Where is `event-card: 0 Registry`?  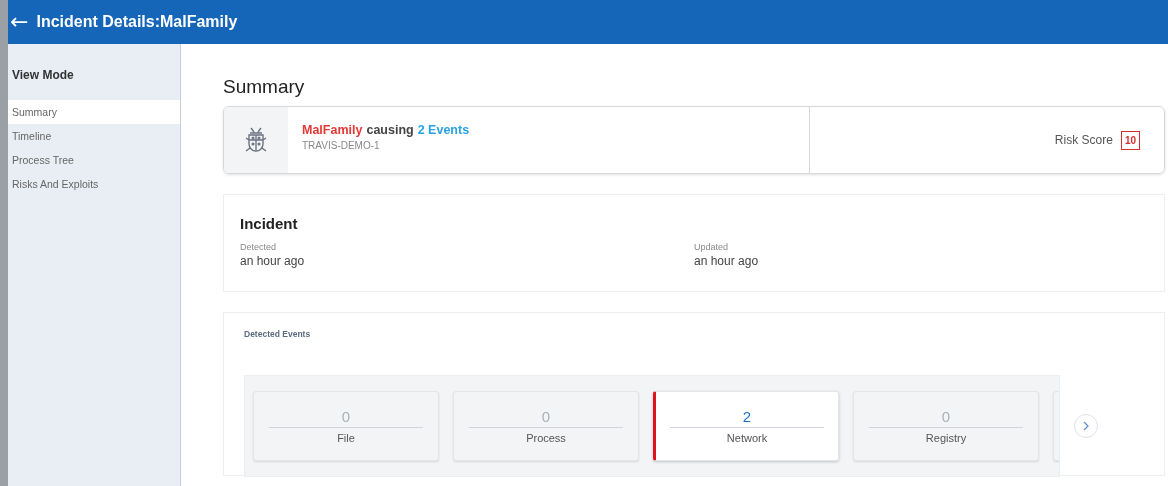
event-card: 0 Registry is located at coordinates (946, 426).